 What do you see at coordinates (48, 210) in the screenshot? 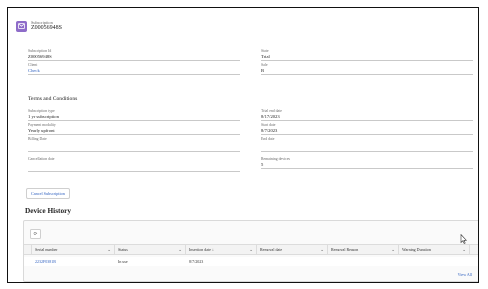
I see `device-history-title: Device History` at bounding box center [48, 210].